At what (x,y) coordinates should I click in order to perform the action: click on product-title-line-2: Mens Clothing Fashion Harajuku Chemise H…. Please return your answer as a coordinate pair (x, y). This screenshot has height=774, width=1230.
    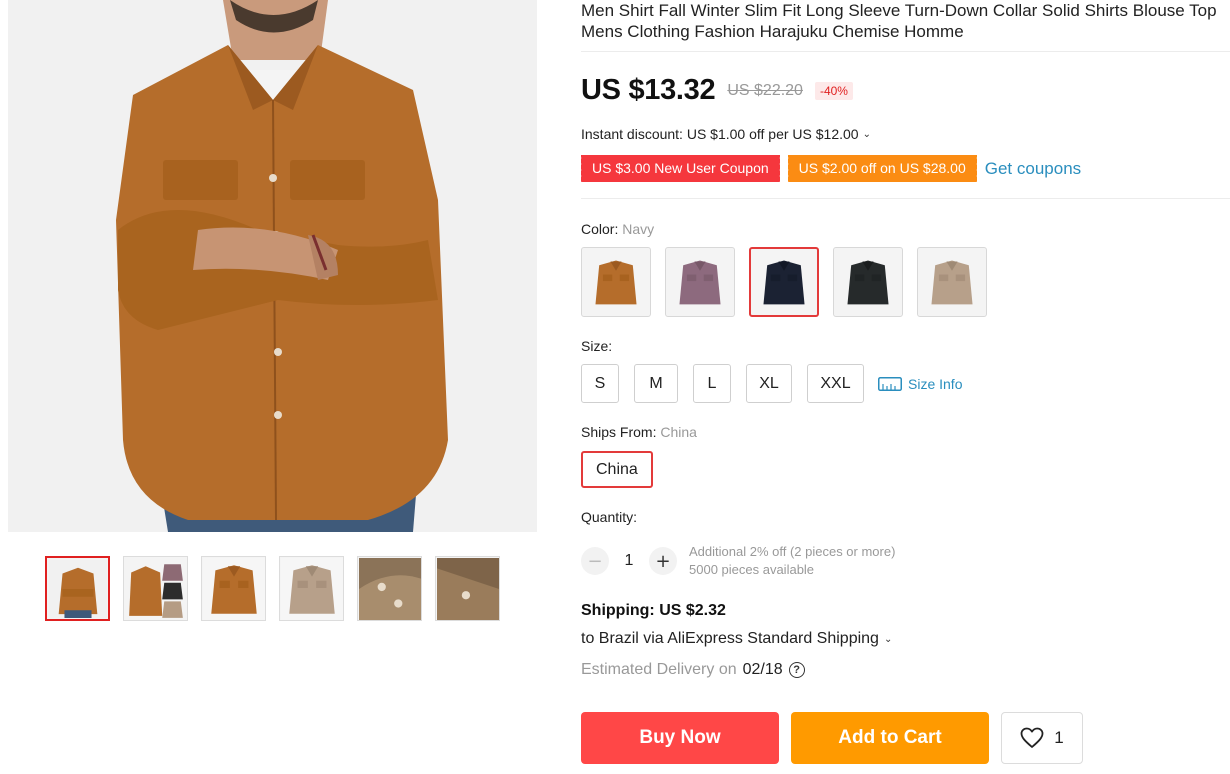
    Looking at the image, I should click on (772, 31).